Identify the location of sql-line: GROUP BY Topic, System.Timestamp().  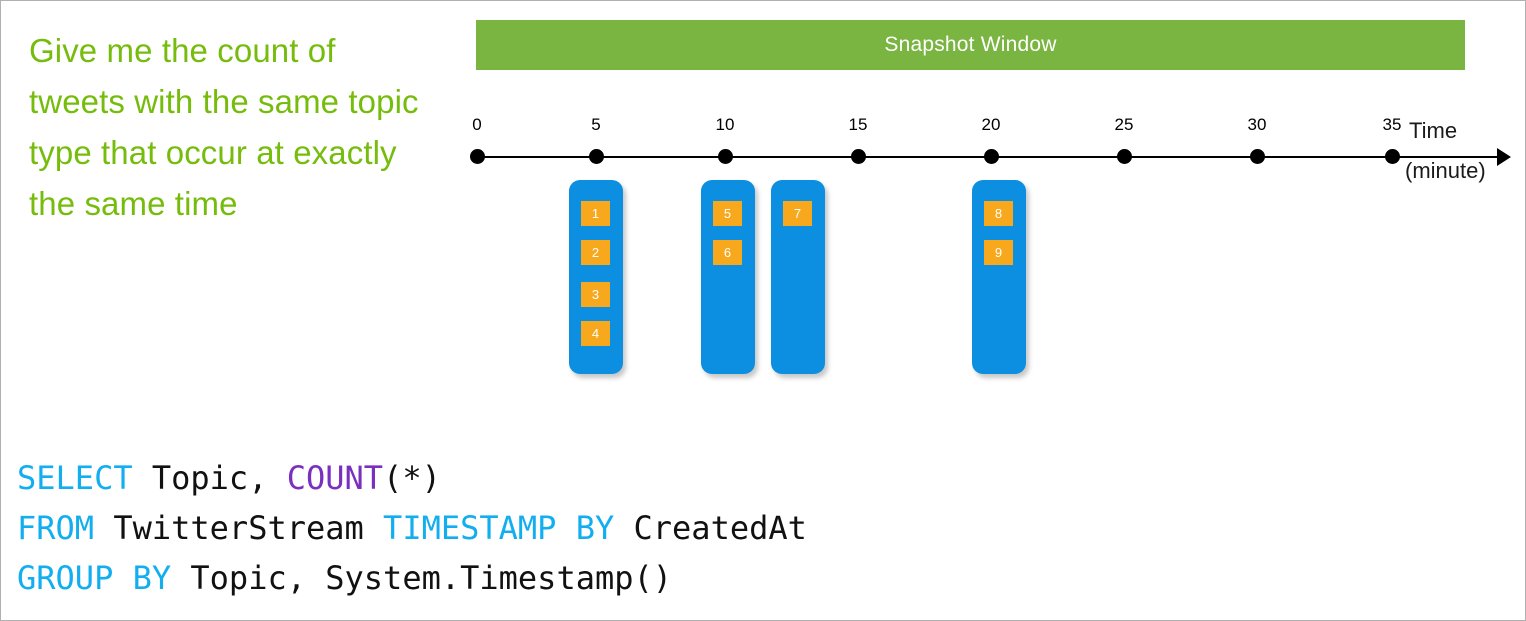
(412, 578).